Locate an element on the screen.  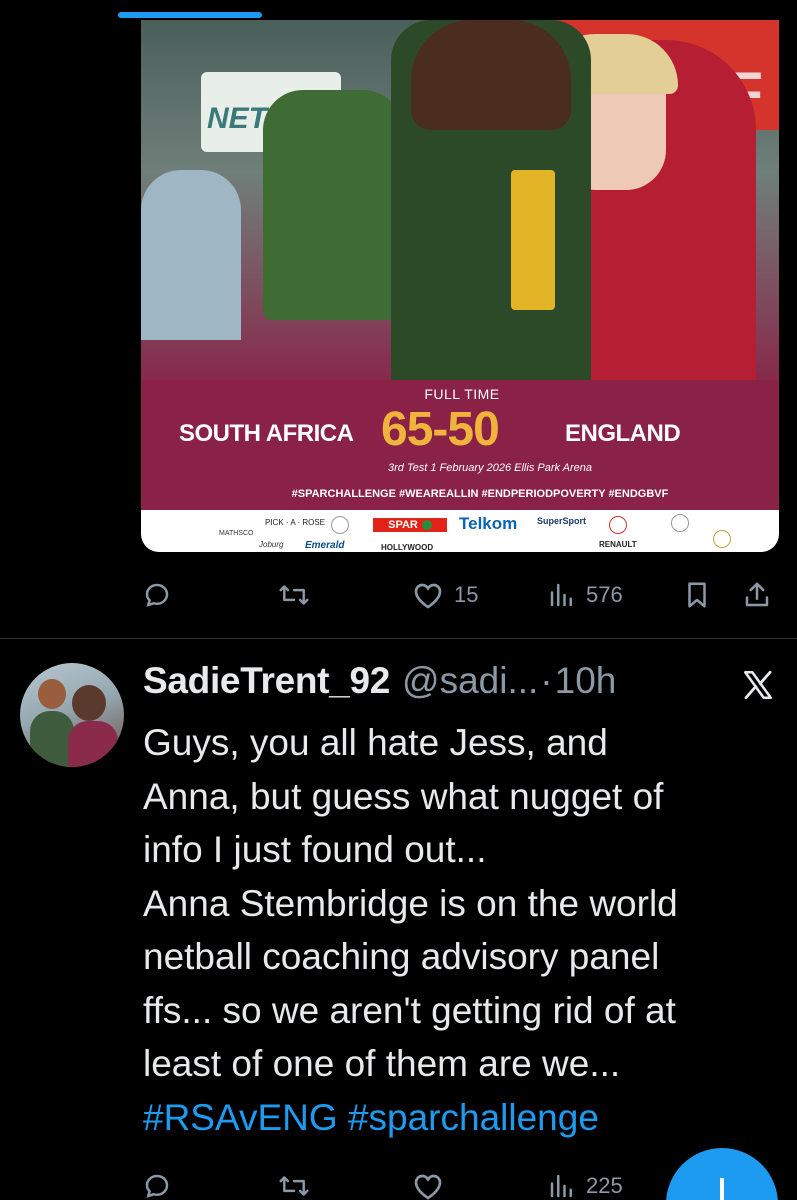
views-count: 225 is located at coordinates (604, 1185).